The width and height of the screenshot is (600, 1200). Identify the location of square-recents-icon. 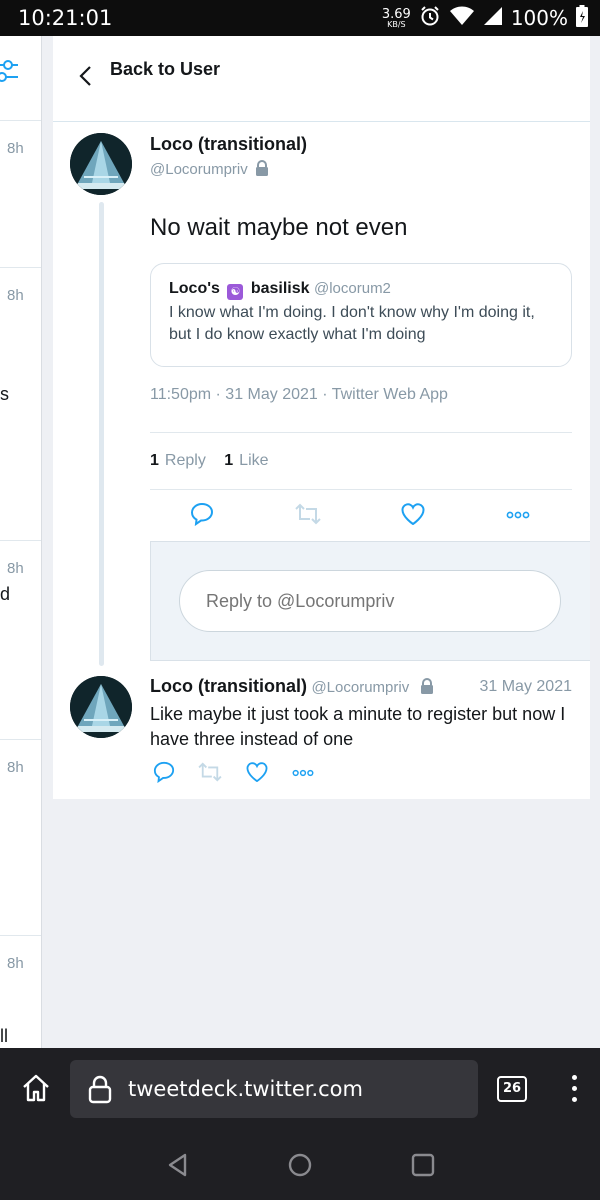
(423, 1167).